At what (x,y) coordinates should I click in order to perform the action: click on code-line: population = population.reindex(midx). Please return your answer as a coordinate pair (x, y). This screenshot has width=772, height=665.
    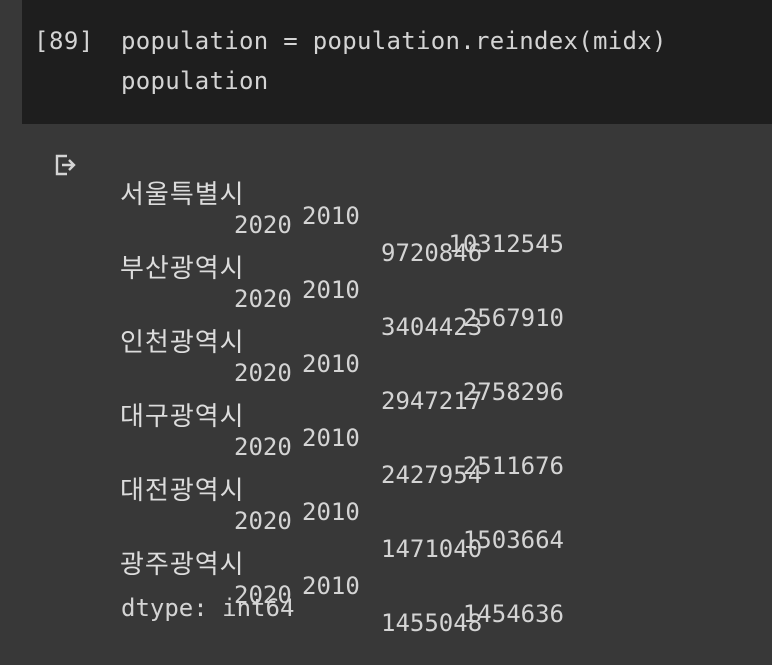
    Looking at the image, I should click on (394, 41).